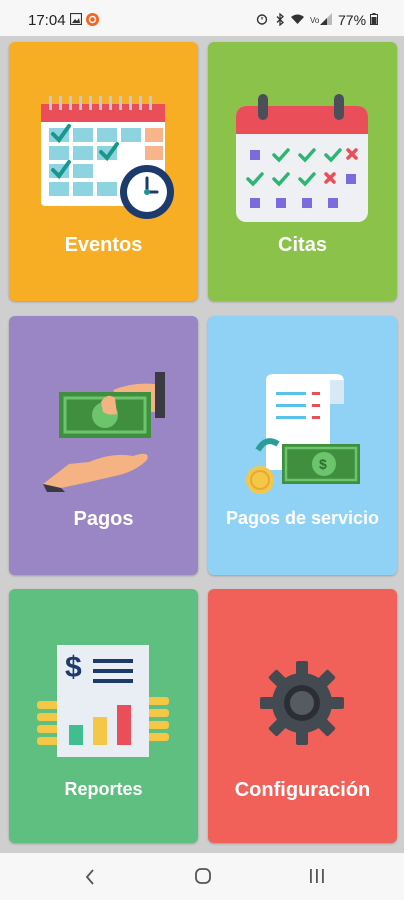 This screenshot has height=900, width=404. What do you see at coordinates (374, 19) in the screenshot?
I see `battery-icon` at bounding box center [374, 19].